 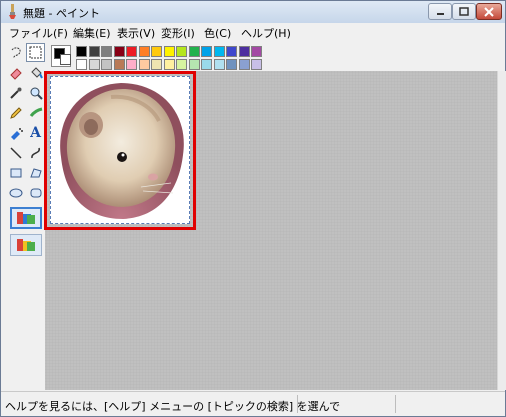 What do you see at coordinates (178, 33) in the screenshot?
I see `menu-image: 変形(I)` at bounding box center [178, 33].